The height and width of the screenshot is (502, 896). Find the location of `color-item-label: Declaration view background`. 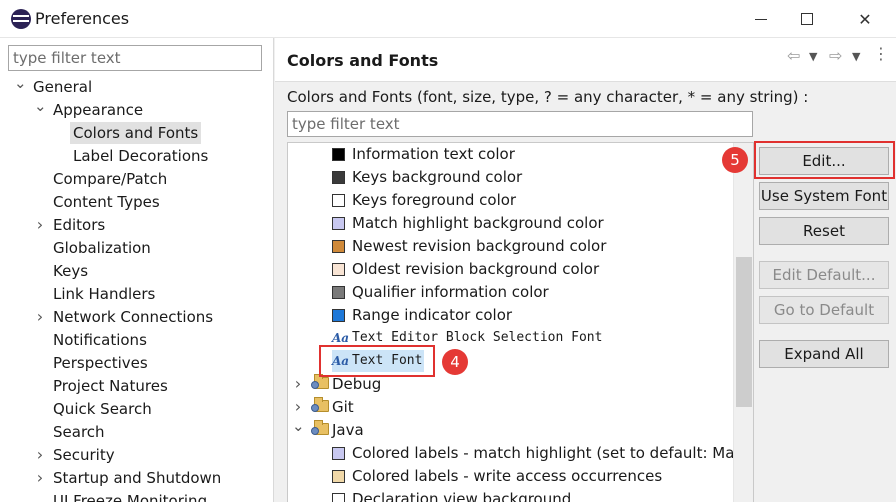

color-item-label: Declaration view background is located at coordinates (462, 496).